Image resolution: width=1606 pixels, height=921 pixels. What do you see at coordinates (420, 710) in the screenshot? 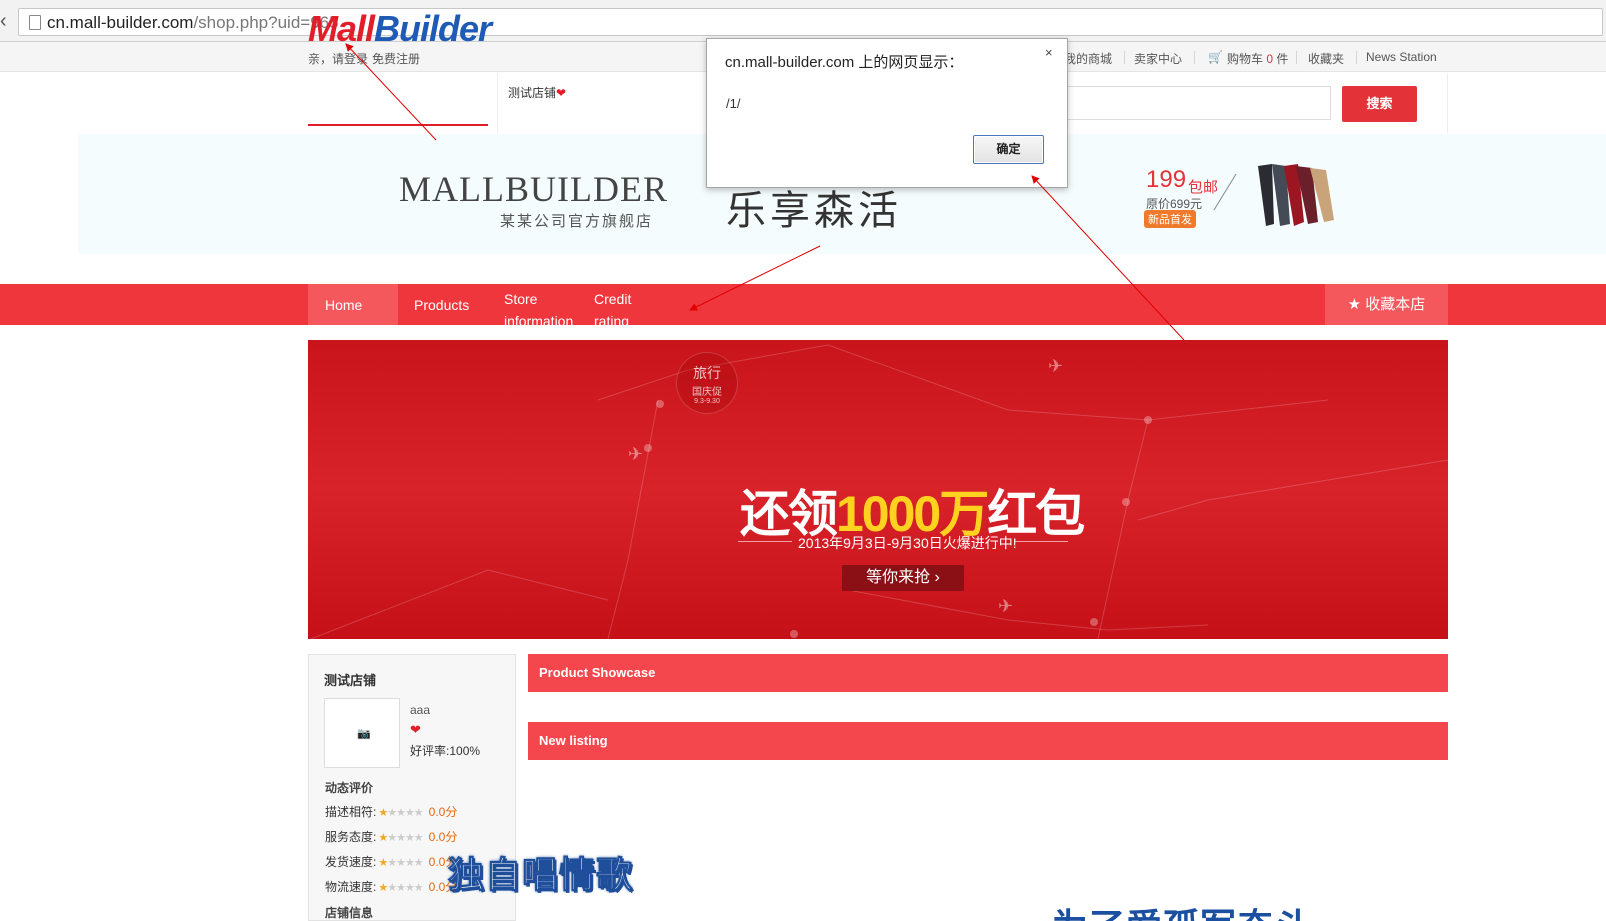
I see `seller-name: aaa` at bounding box center [420, 710].